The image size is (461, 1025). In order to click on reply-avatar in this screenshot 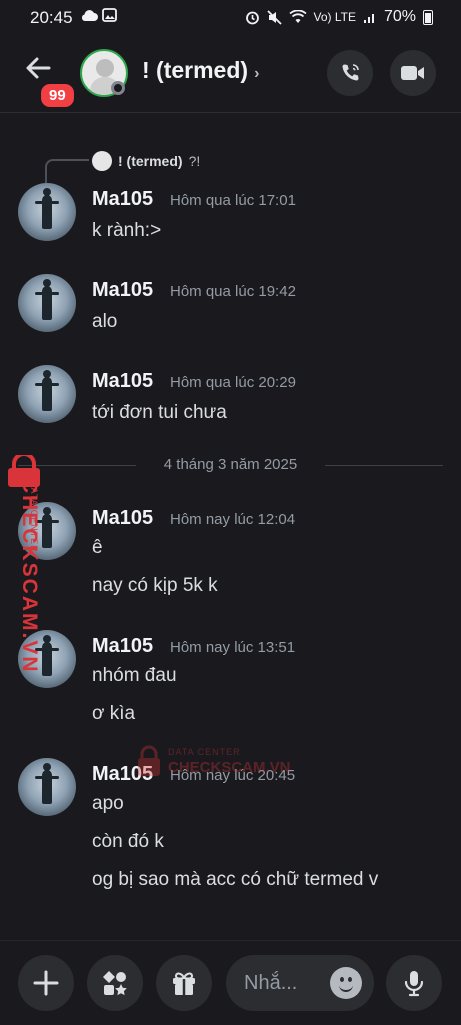, I will do `click(102, 161)`.